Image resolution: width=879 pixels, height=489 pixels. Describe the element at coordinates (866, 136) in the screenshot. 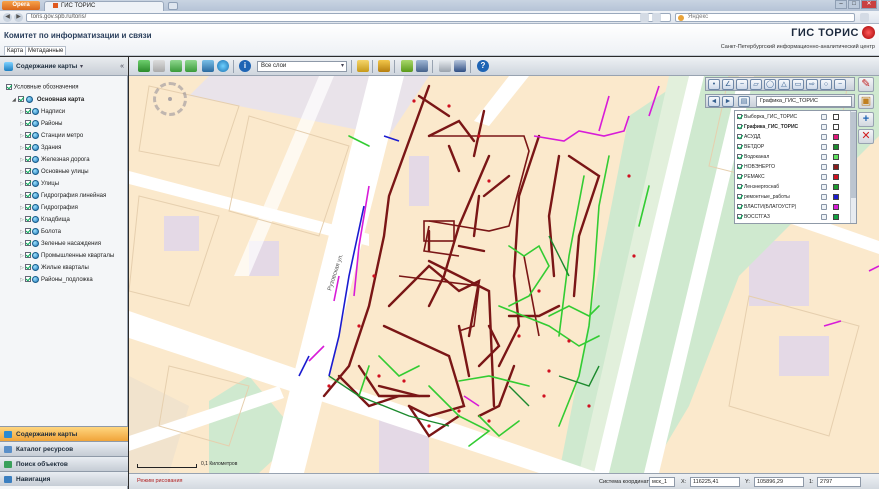

I see `delete-icon: ✕` at that location.